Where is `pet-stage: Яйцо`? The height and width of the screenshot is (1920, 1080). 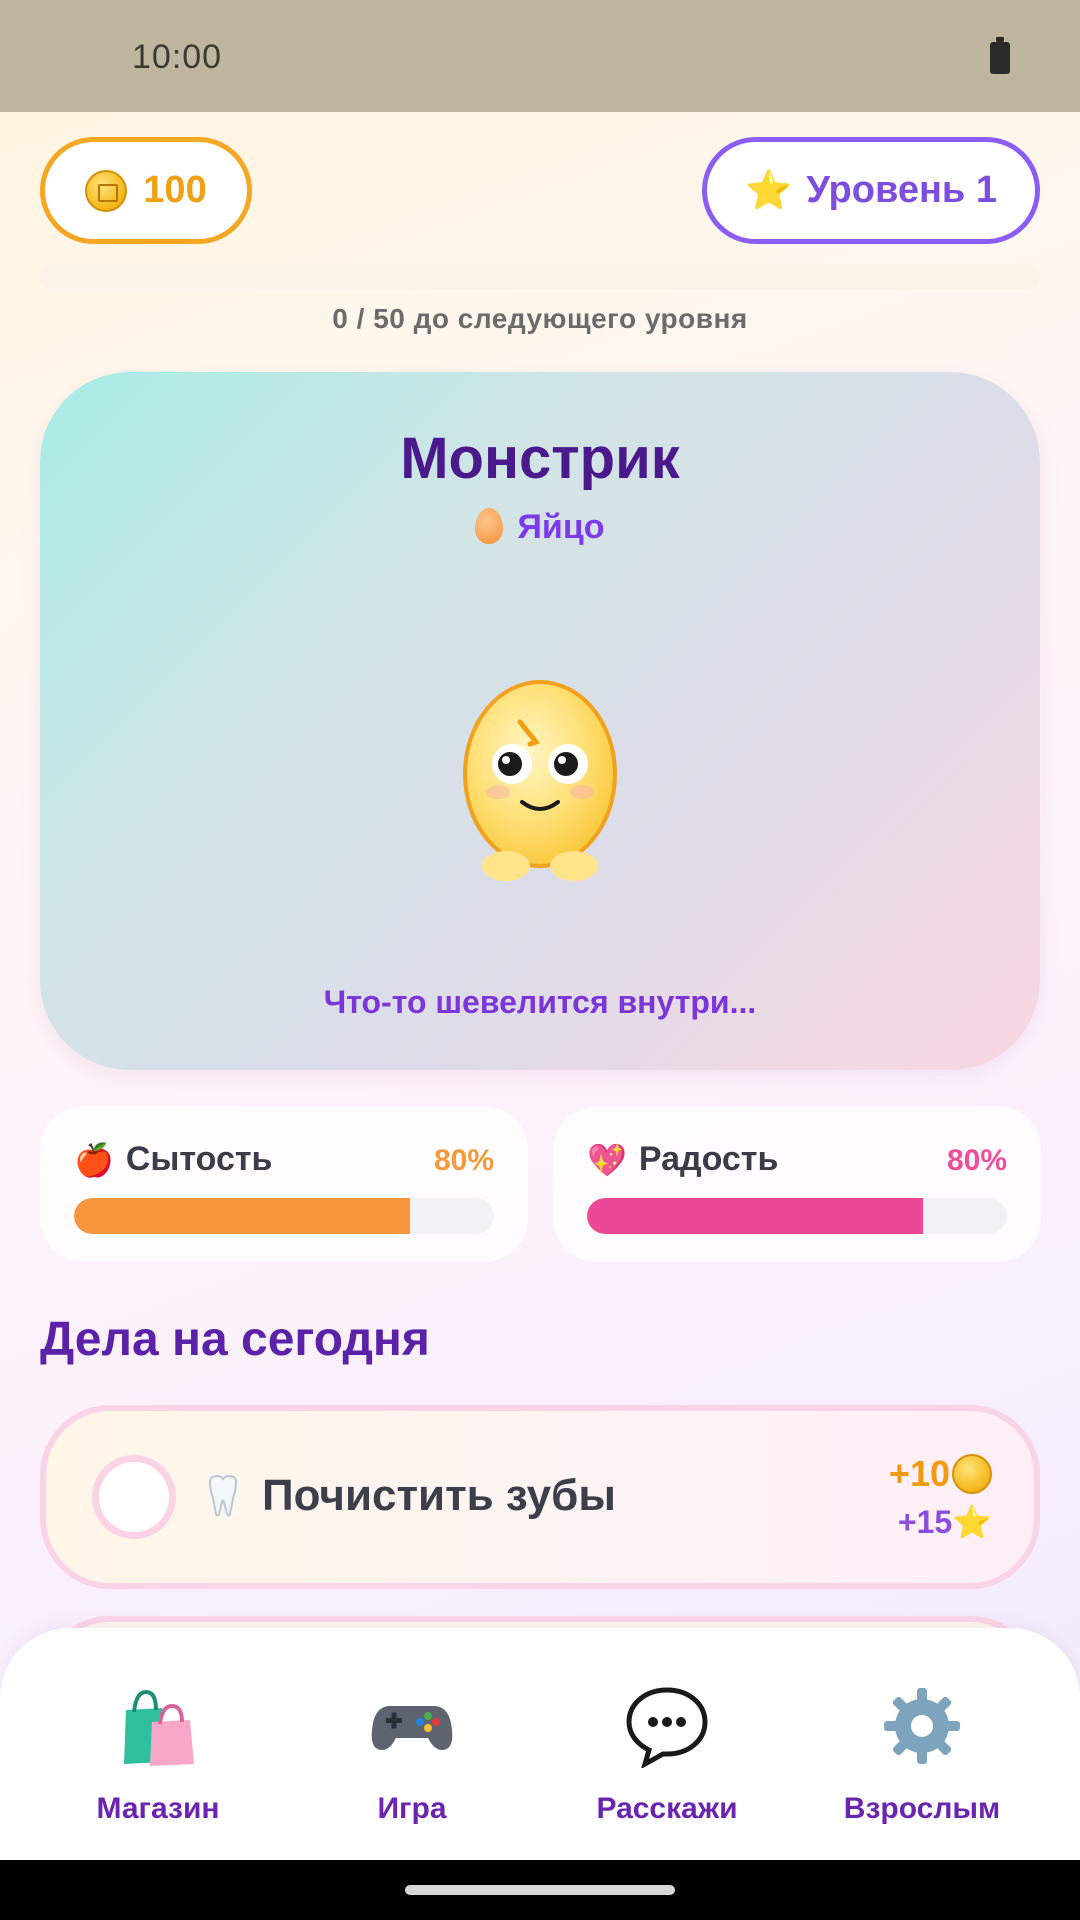
pet-stage: Яйцо is located at coordinates (540, 527).